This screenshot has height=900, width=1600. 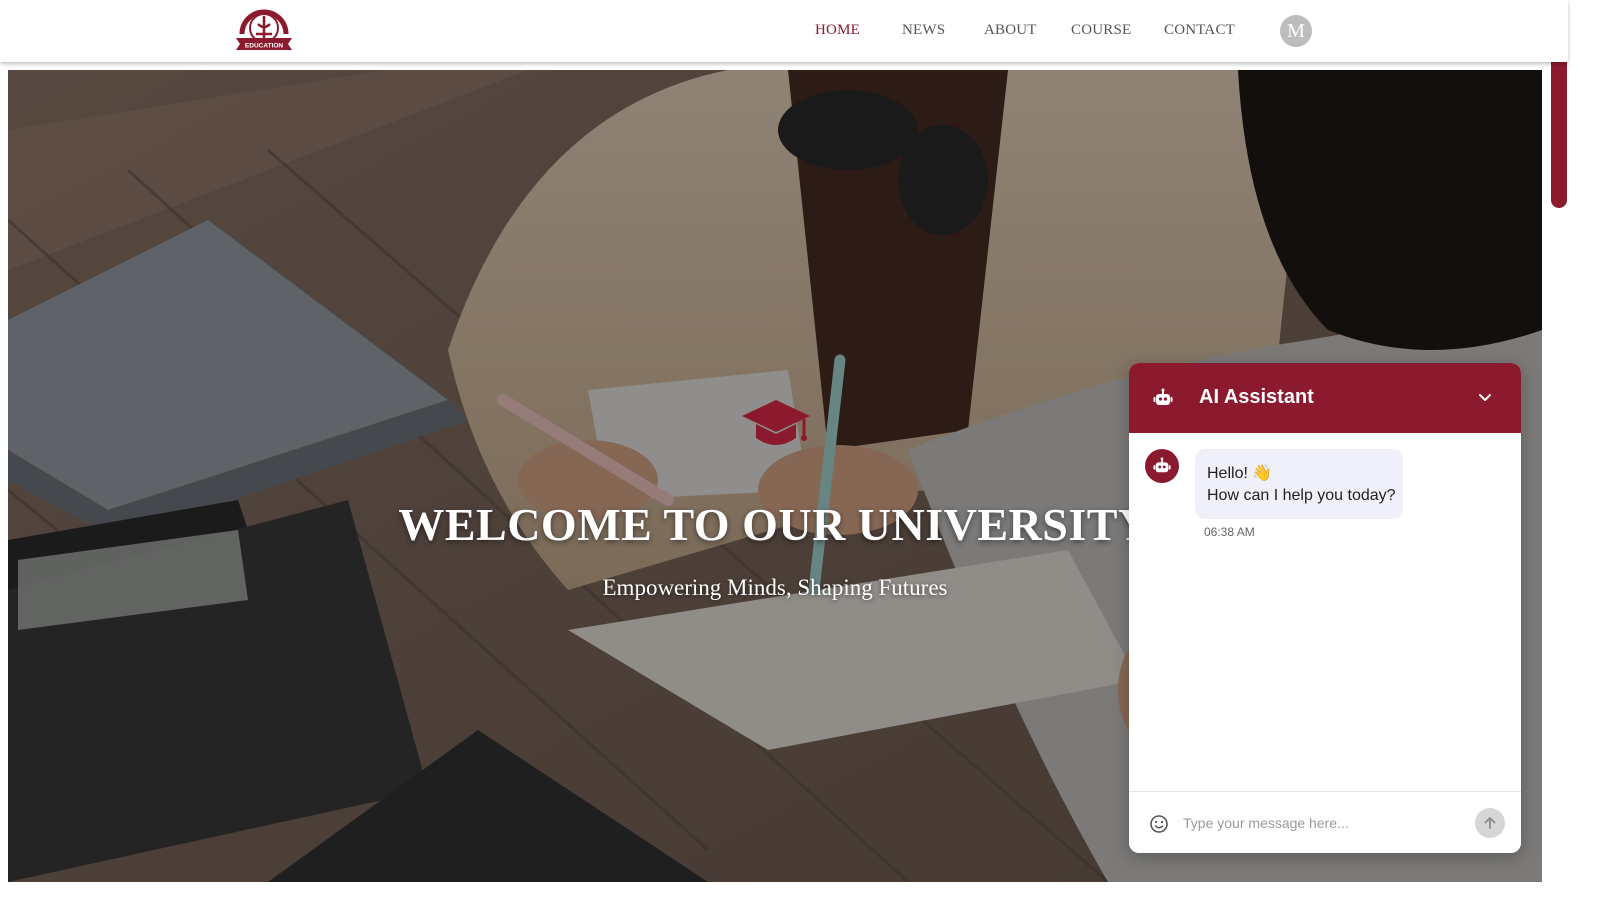 What do you see at coordinates (837, 30) in the screenshot?
I see `nav-home: HOME` at bounding box center [837, 30].